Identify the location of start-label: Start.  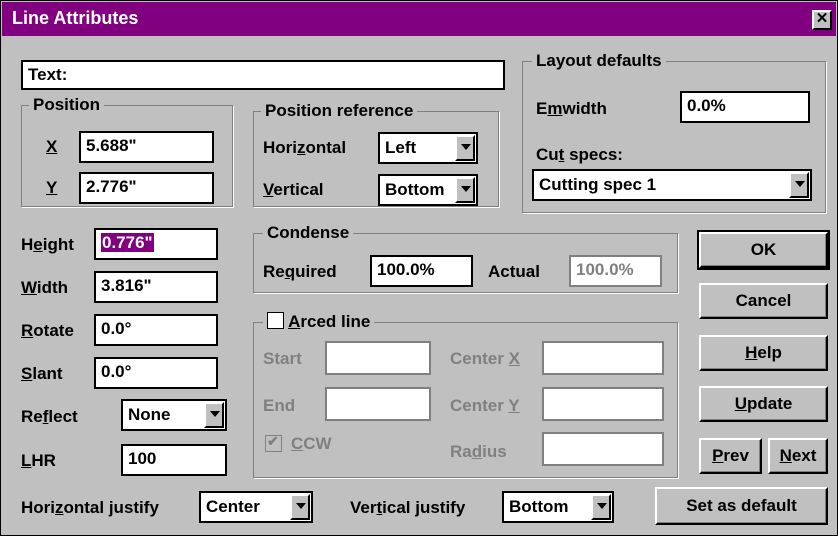
(282, 358).